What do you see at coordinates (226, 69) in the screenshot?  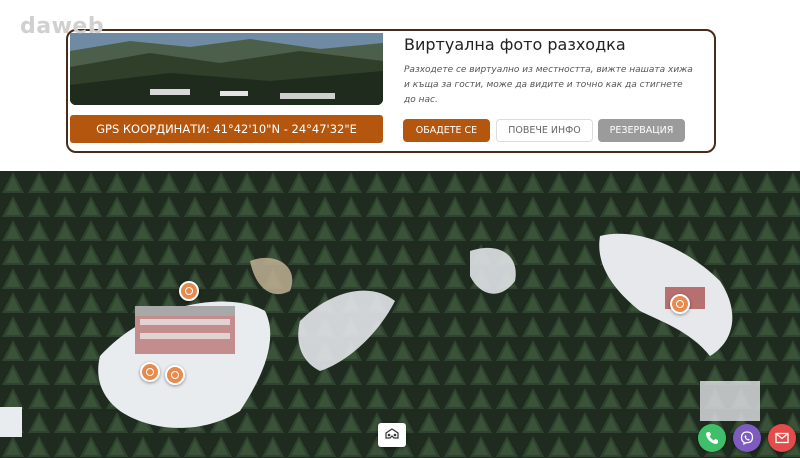 I see `landscape-thumbnail` at bounding box center [226, 69].